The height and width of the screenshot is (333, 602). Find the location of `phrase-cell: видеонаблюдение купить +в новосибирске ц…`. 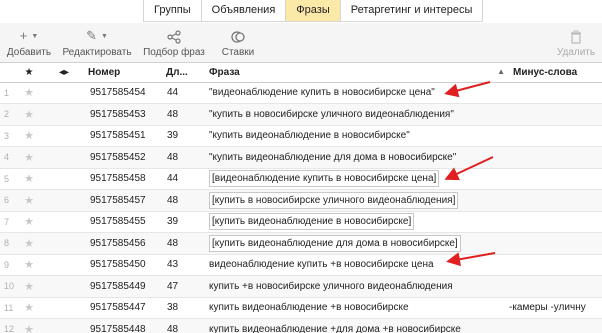

phrase-cell: видеонаблюдение купить +в новосибирске ц… is located at coordinates (356, 265).